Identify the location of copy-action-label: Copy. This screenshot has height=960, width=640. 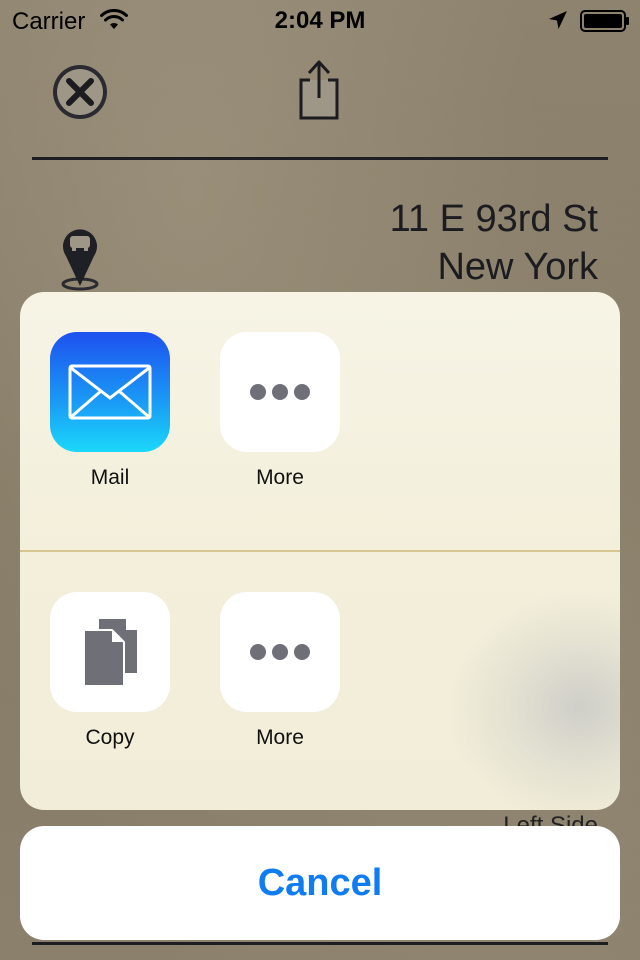
(110, 737).